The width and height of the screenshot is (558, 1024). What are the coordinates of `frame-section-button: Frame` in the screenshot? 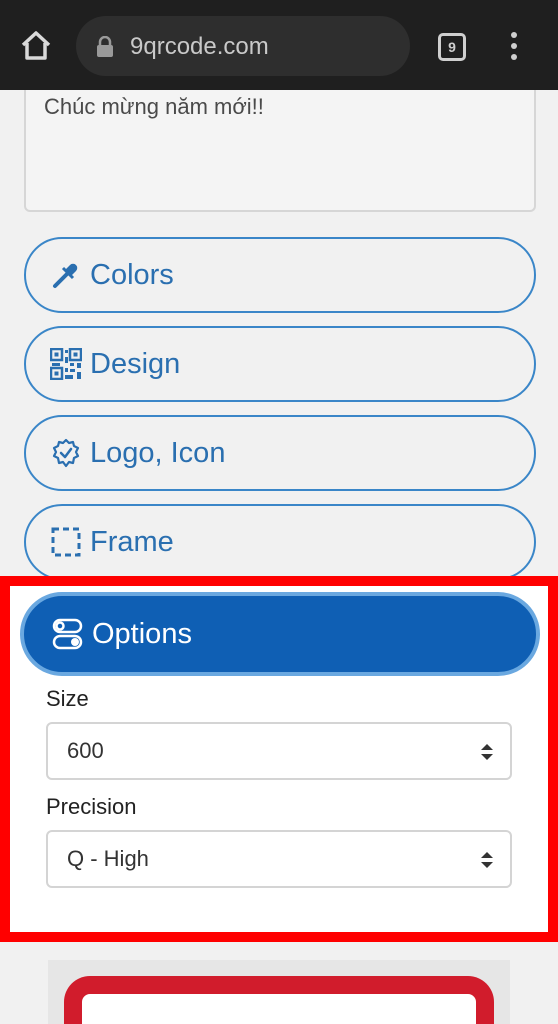 It's located at (280, 542).